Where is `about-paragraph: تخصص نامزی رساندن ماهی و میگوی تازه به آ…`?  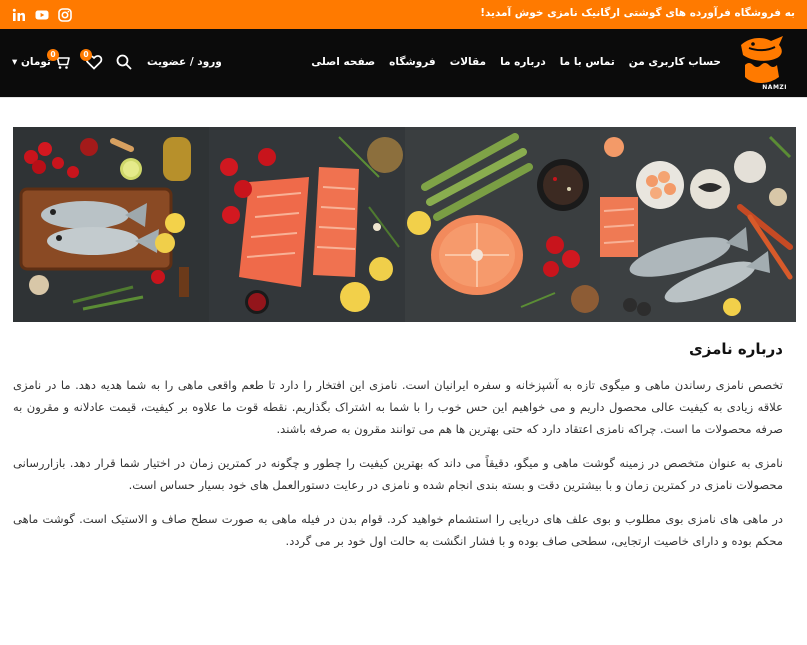 about-paragraph: تخصص نامزی رساندن ماهی و میگوی تازه به آ… is located at coordinates (398, 407).